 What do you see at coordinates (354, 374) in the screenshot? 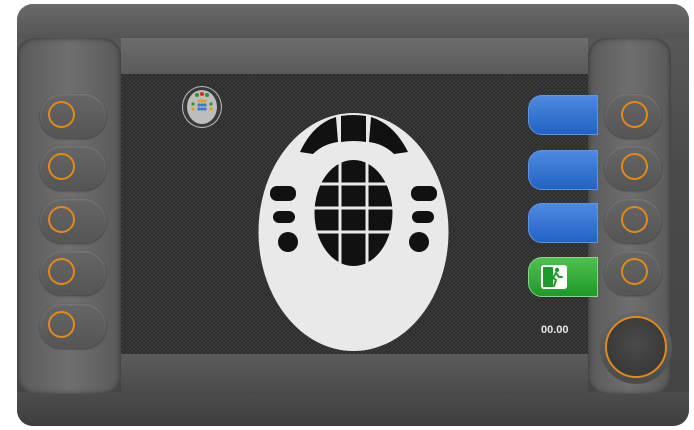
I see `screen-bottom-frame` at bounding box center [354, 374].